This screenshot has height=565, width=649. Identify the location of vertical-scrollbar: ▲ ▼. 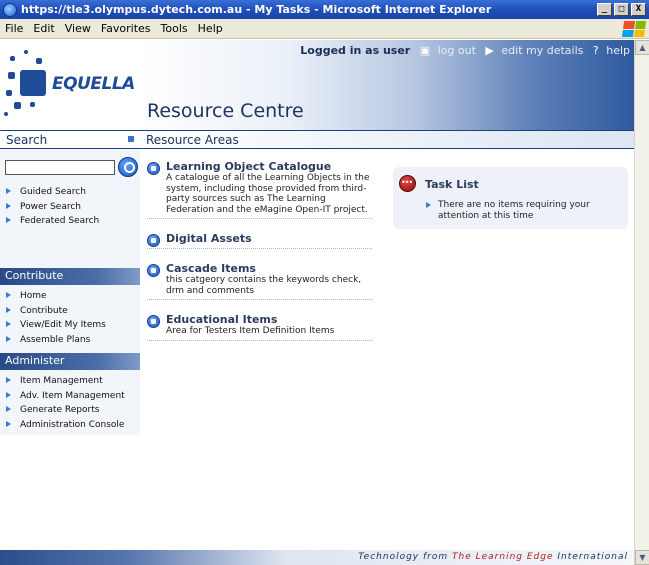
(641, 302).